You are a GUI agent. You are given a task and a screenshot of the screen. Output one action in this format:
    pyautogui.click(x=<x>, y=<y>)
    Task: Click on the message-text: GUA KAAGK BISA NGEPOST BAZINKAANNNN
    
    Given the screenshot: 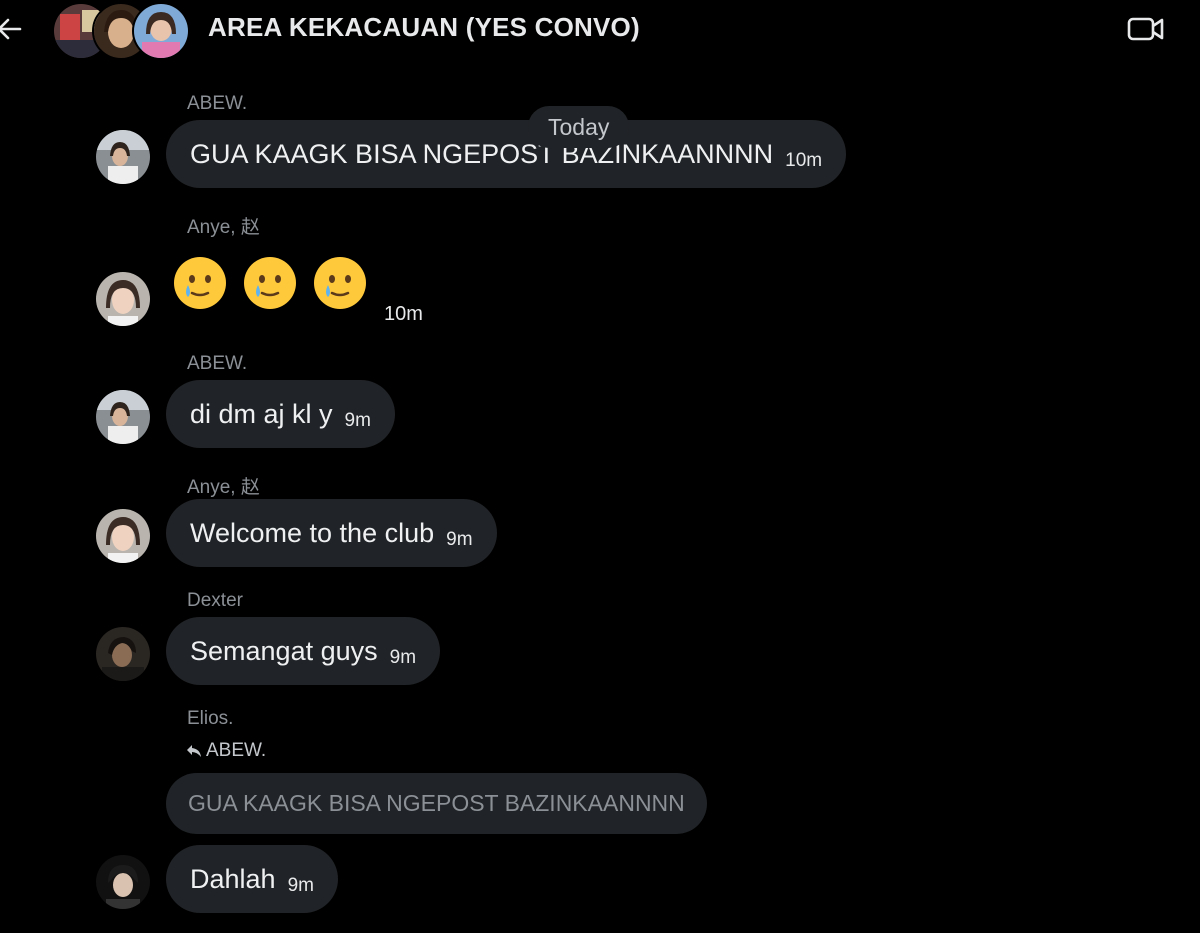 What is the action you would take?
    pyautogui.click(x=482, y=153)
    